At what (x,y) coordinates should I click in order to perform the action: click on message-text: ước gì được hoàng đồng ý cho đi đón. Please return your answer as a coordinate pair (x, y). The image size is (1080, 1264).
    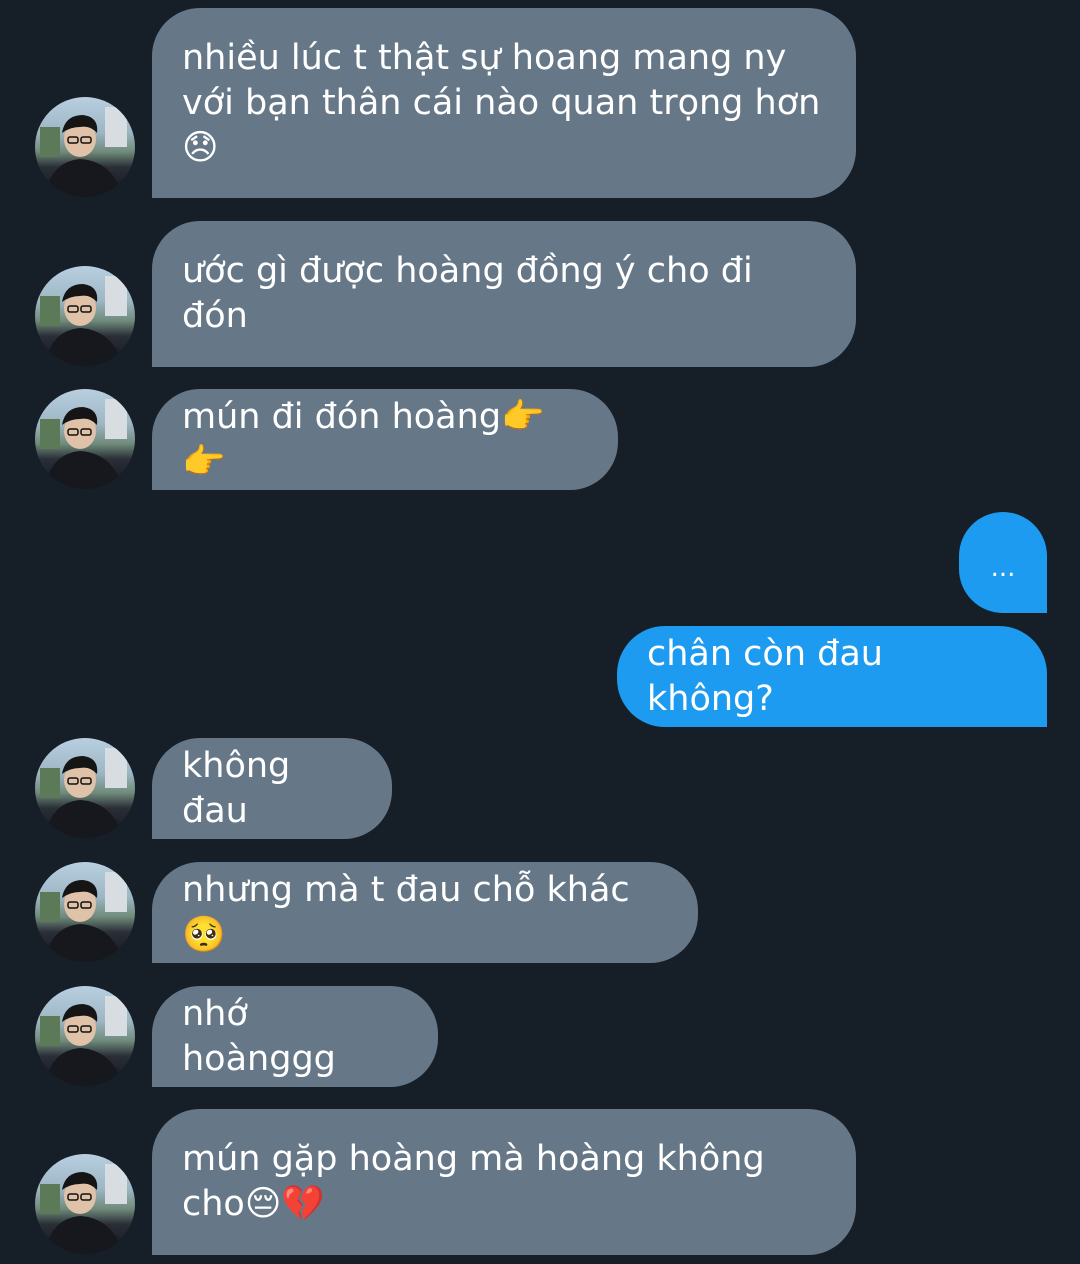
    Looking at the image, I should click on (473, 293).